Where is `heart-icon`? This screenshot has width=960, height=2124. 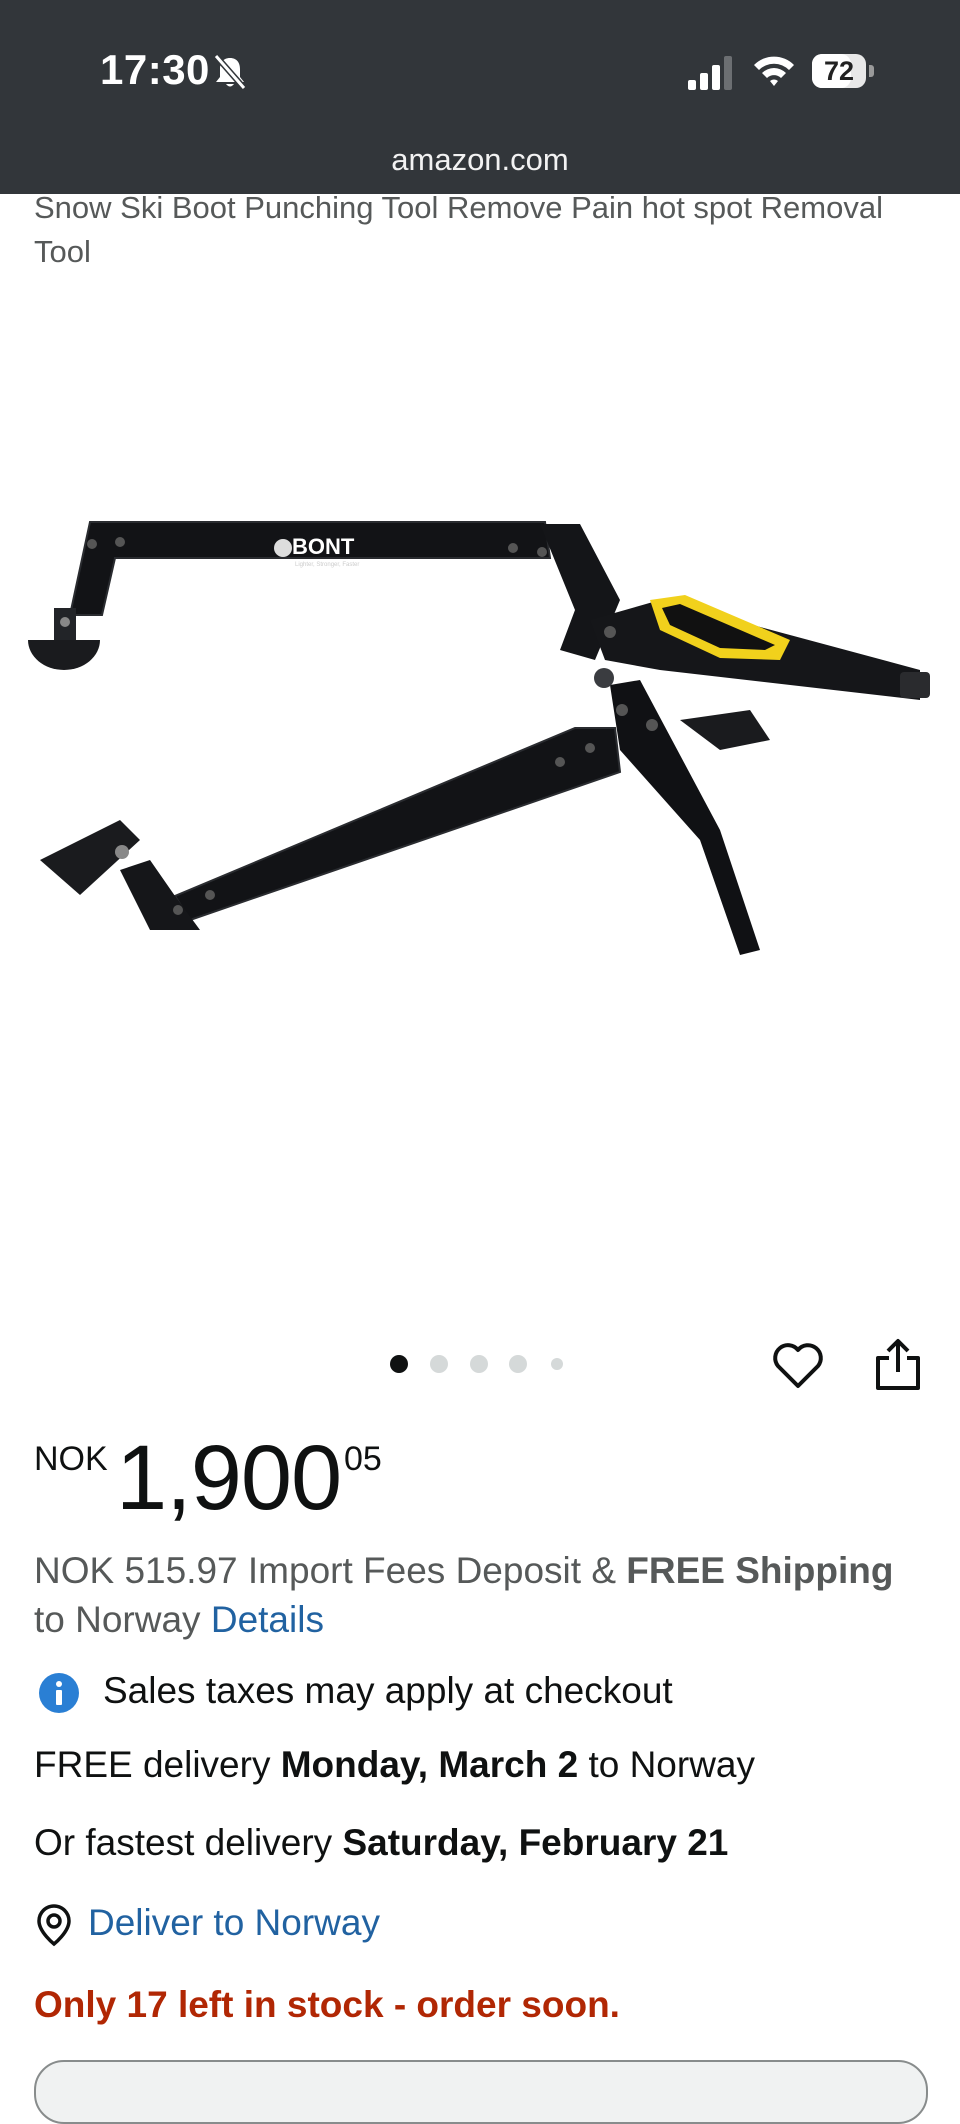
heart-icon is located at coordinates (798, 1366).